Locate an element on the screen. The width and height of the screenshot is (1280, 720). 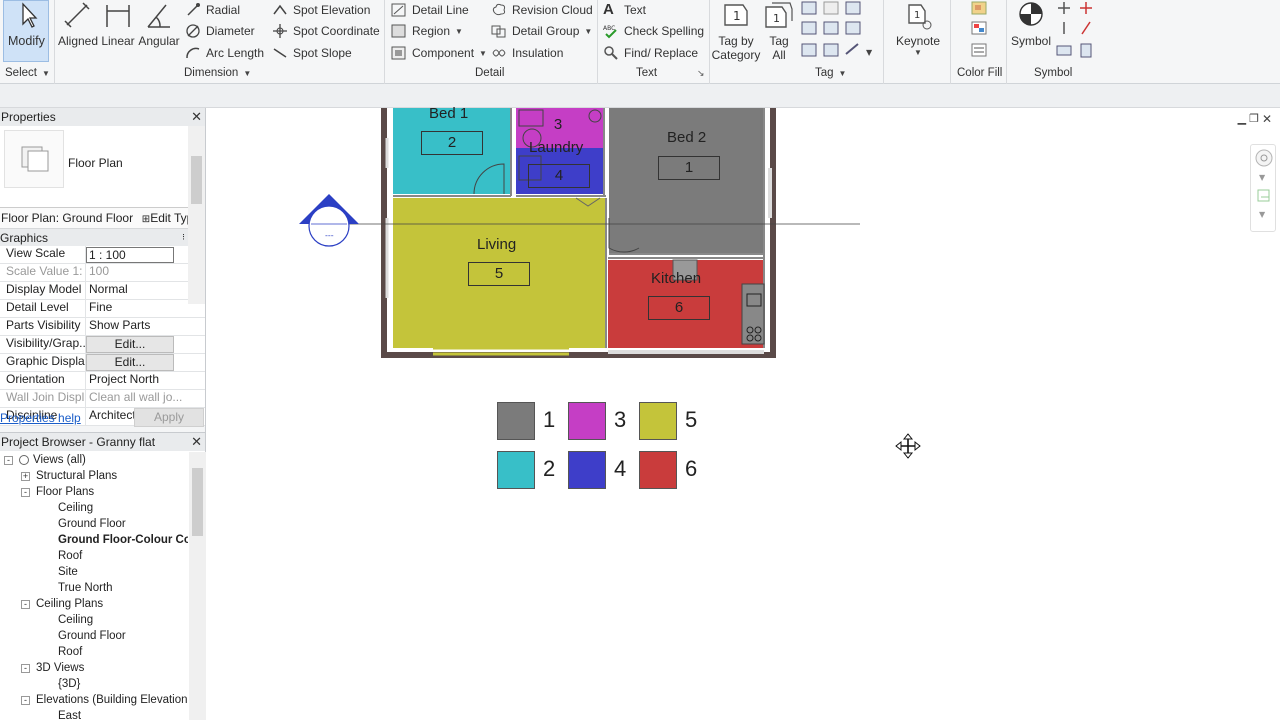
spot-elevation-button: Spot Elevation is located at coordinates (321, 10).